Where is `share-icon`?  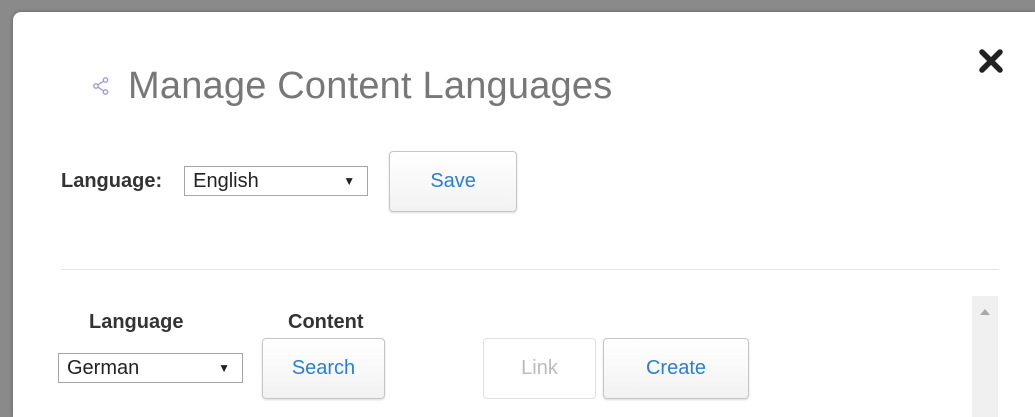
share-icon is located at coordinates (101, 86).